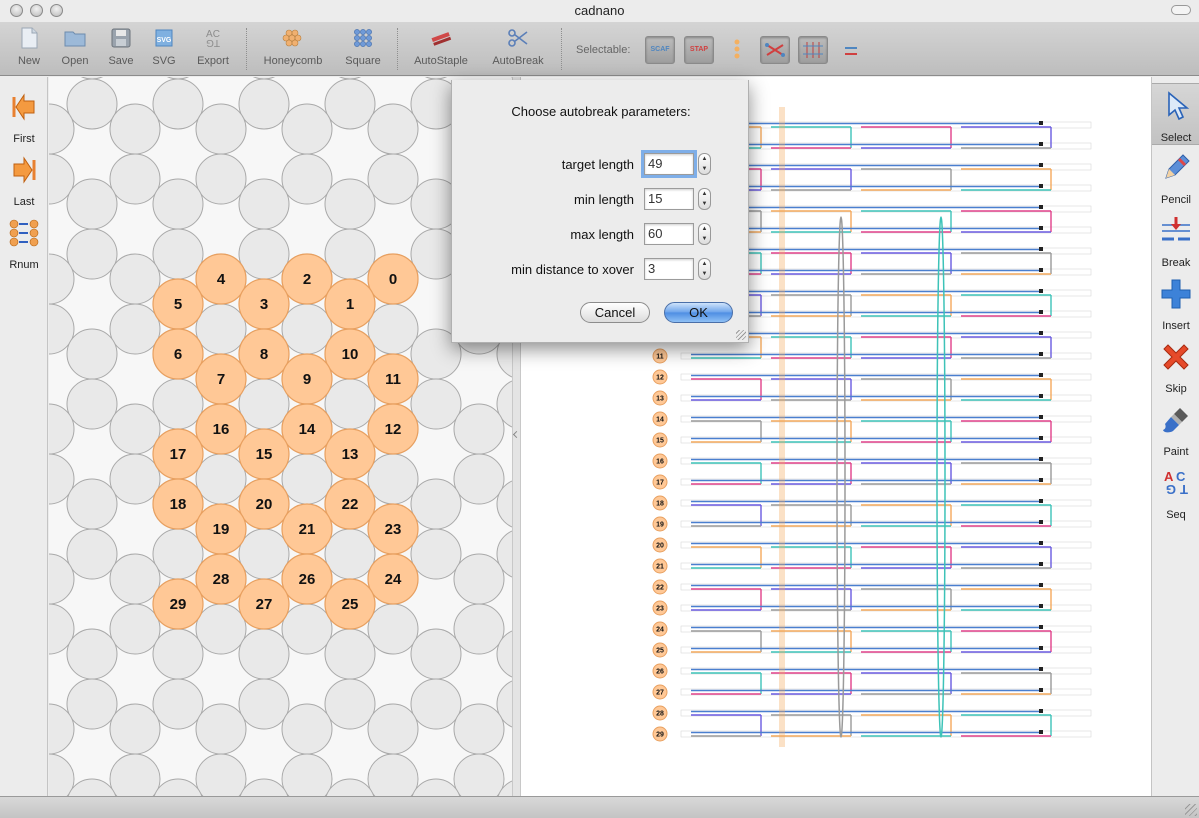 The image size is (1199, 818). What do you see at coordinates (813, 50) in the screenshot?
I see `select-endpoint-toggle` at bounding box center [813, 50].